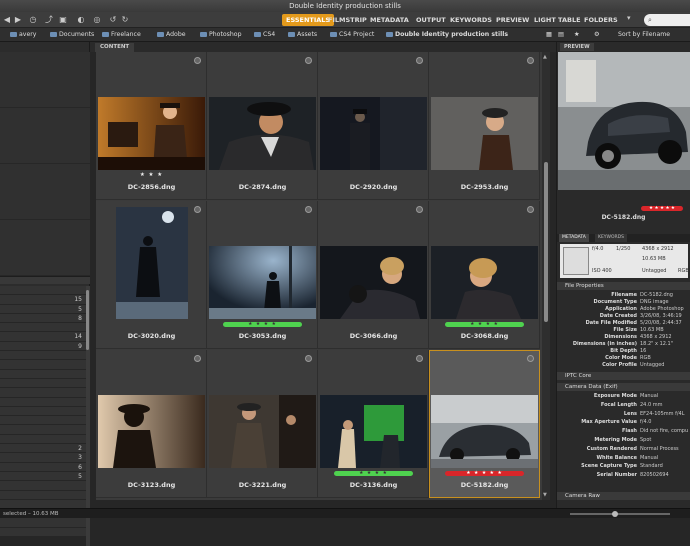 This screenshot has width=690, height=546. I want to click on section-camera-raw: Camera Raw, so click(623, 496).